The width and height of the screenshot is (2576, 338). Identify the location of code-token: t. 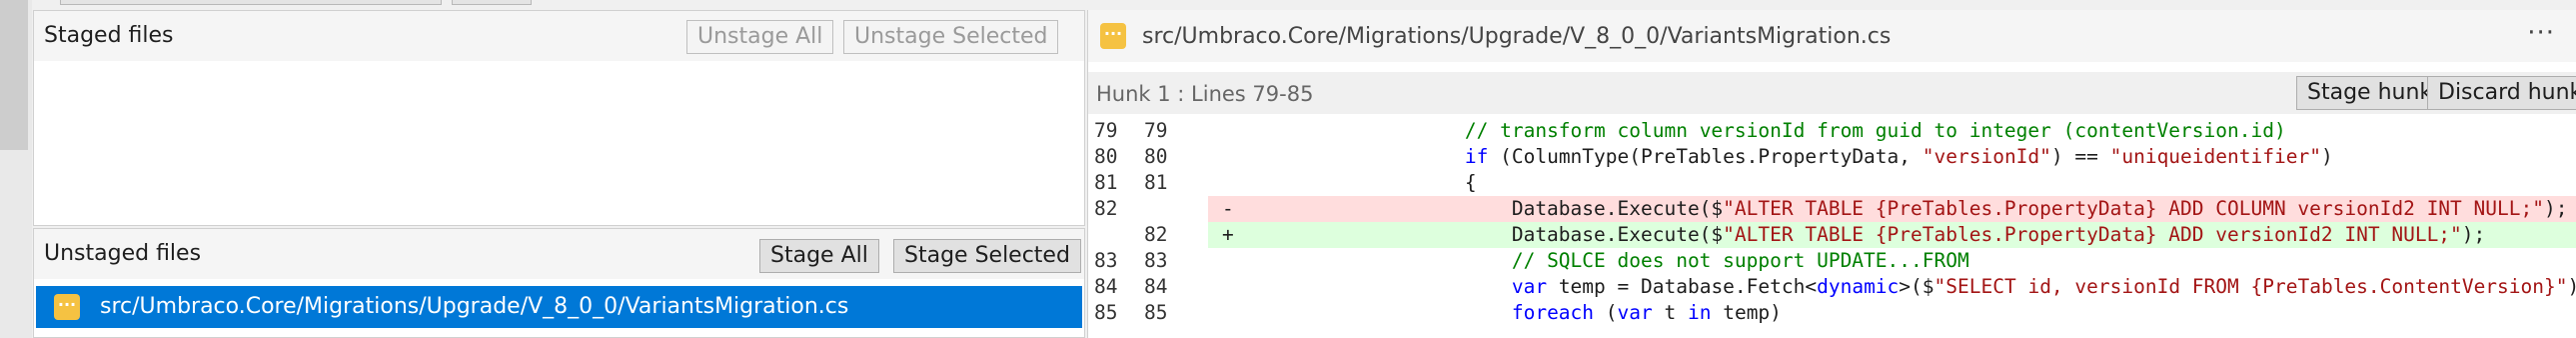
(1670, 312).